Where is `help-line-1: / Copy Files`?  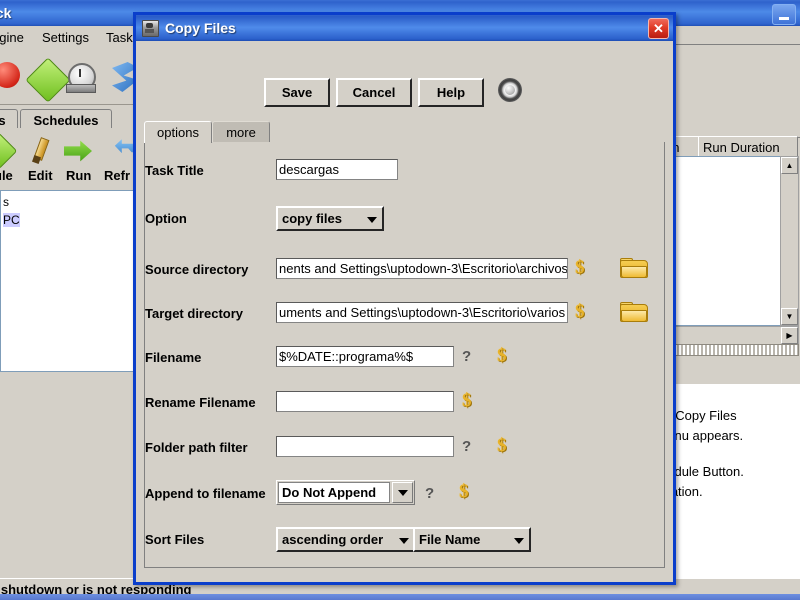 help-line-1: / Copy Files is located at coordinates (702, 415).